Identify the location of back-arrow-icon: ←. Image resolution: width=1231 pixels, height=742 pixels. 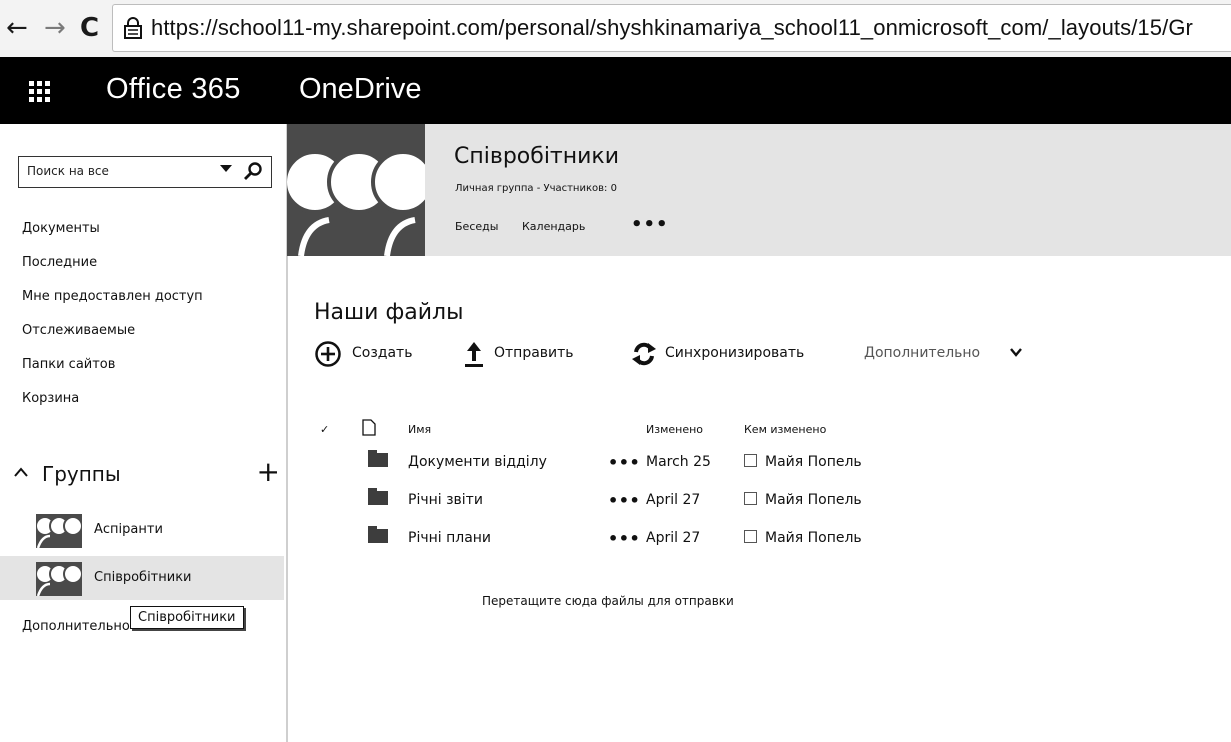
(17, 28).